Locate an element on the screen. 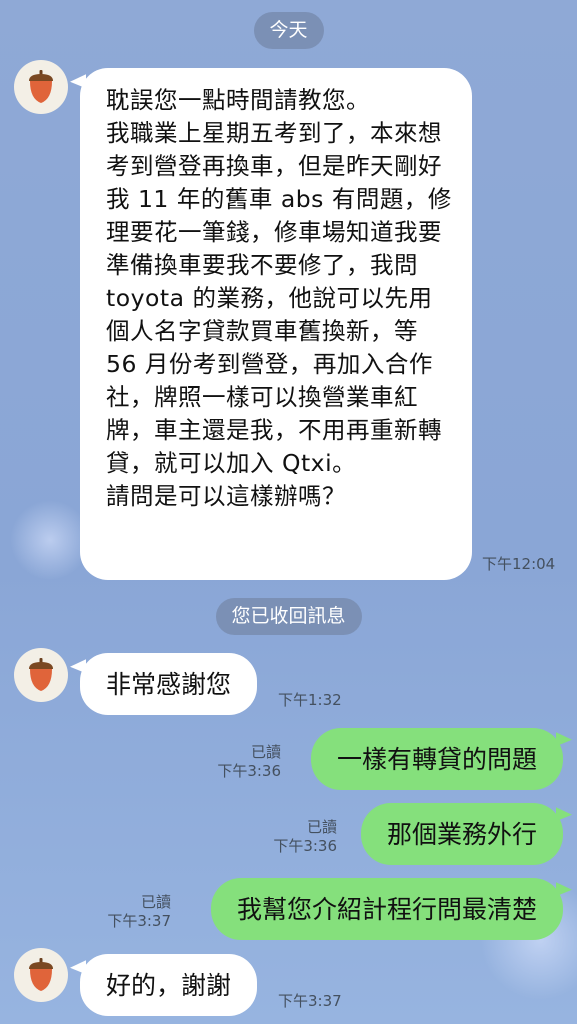 Image resolution: width=577 pixels, height=1024 pixels. message-bubble-incoming: 非常感謝您 is located at coordinates (169, 684).